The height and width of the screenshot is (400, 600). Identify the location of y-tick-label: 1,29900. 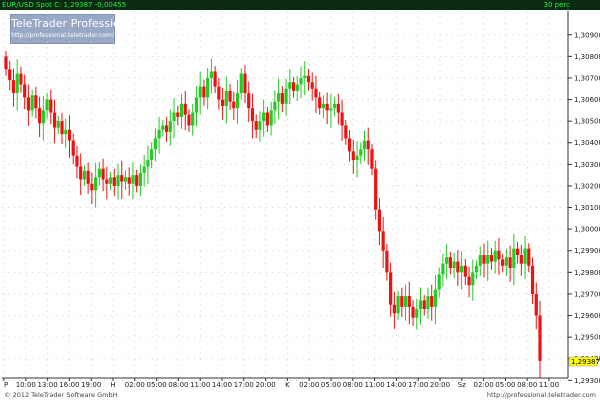
(587, 251).